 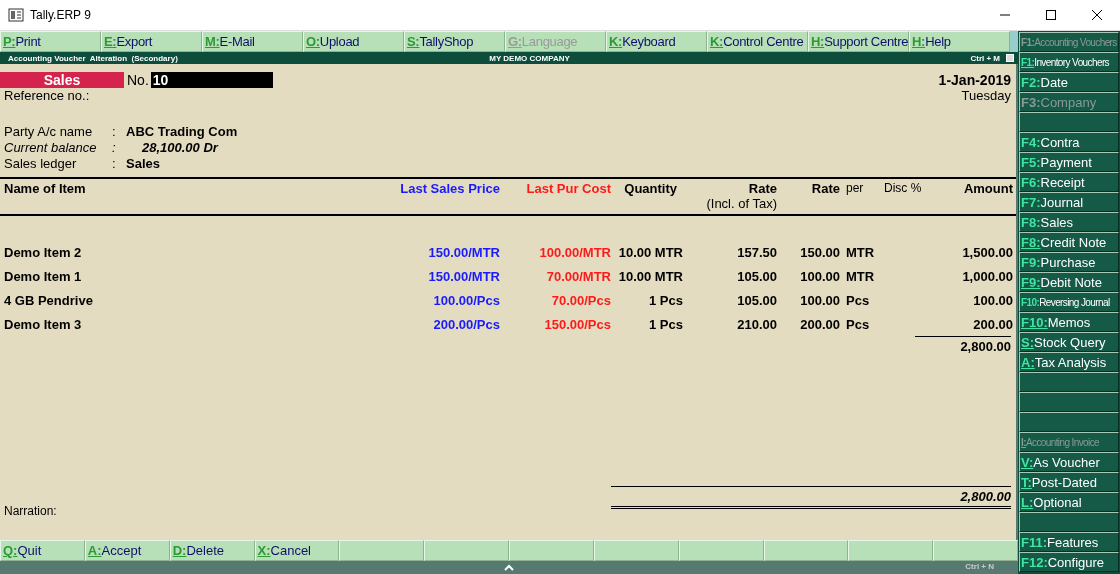 What do you see at coordinates (1069, 262) in the screenshot?
I see `sidebar-button: F9:Purchase` at bounding box center [1069, 262].